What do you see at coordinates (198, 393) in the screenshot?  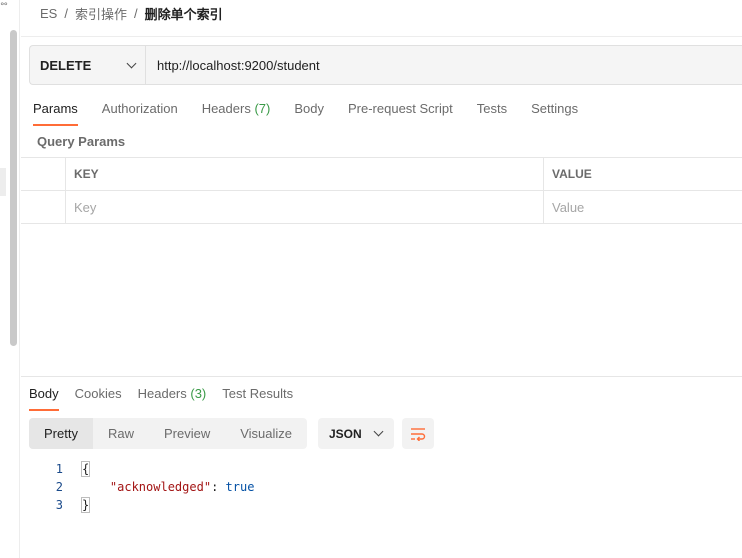 I see `headers-count-badge: (3)` at bounding box center [198, 393].